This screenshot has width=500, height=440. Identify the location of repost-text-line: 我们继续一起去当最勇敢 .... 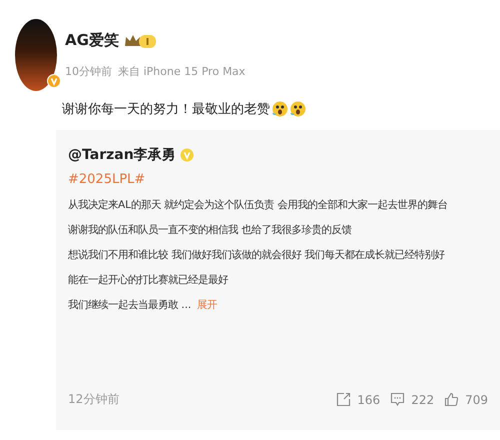
(130, 305).